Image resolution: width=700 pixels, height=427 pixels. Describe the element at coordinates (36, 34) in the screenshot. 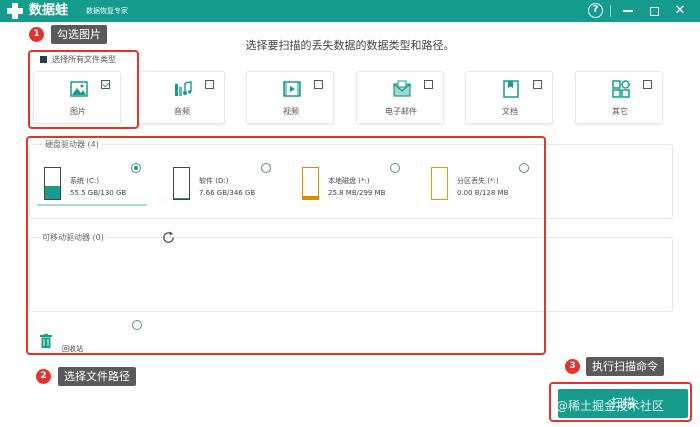

I see `step-badge-1: 1` at that location.